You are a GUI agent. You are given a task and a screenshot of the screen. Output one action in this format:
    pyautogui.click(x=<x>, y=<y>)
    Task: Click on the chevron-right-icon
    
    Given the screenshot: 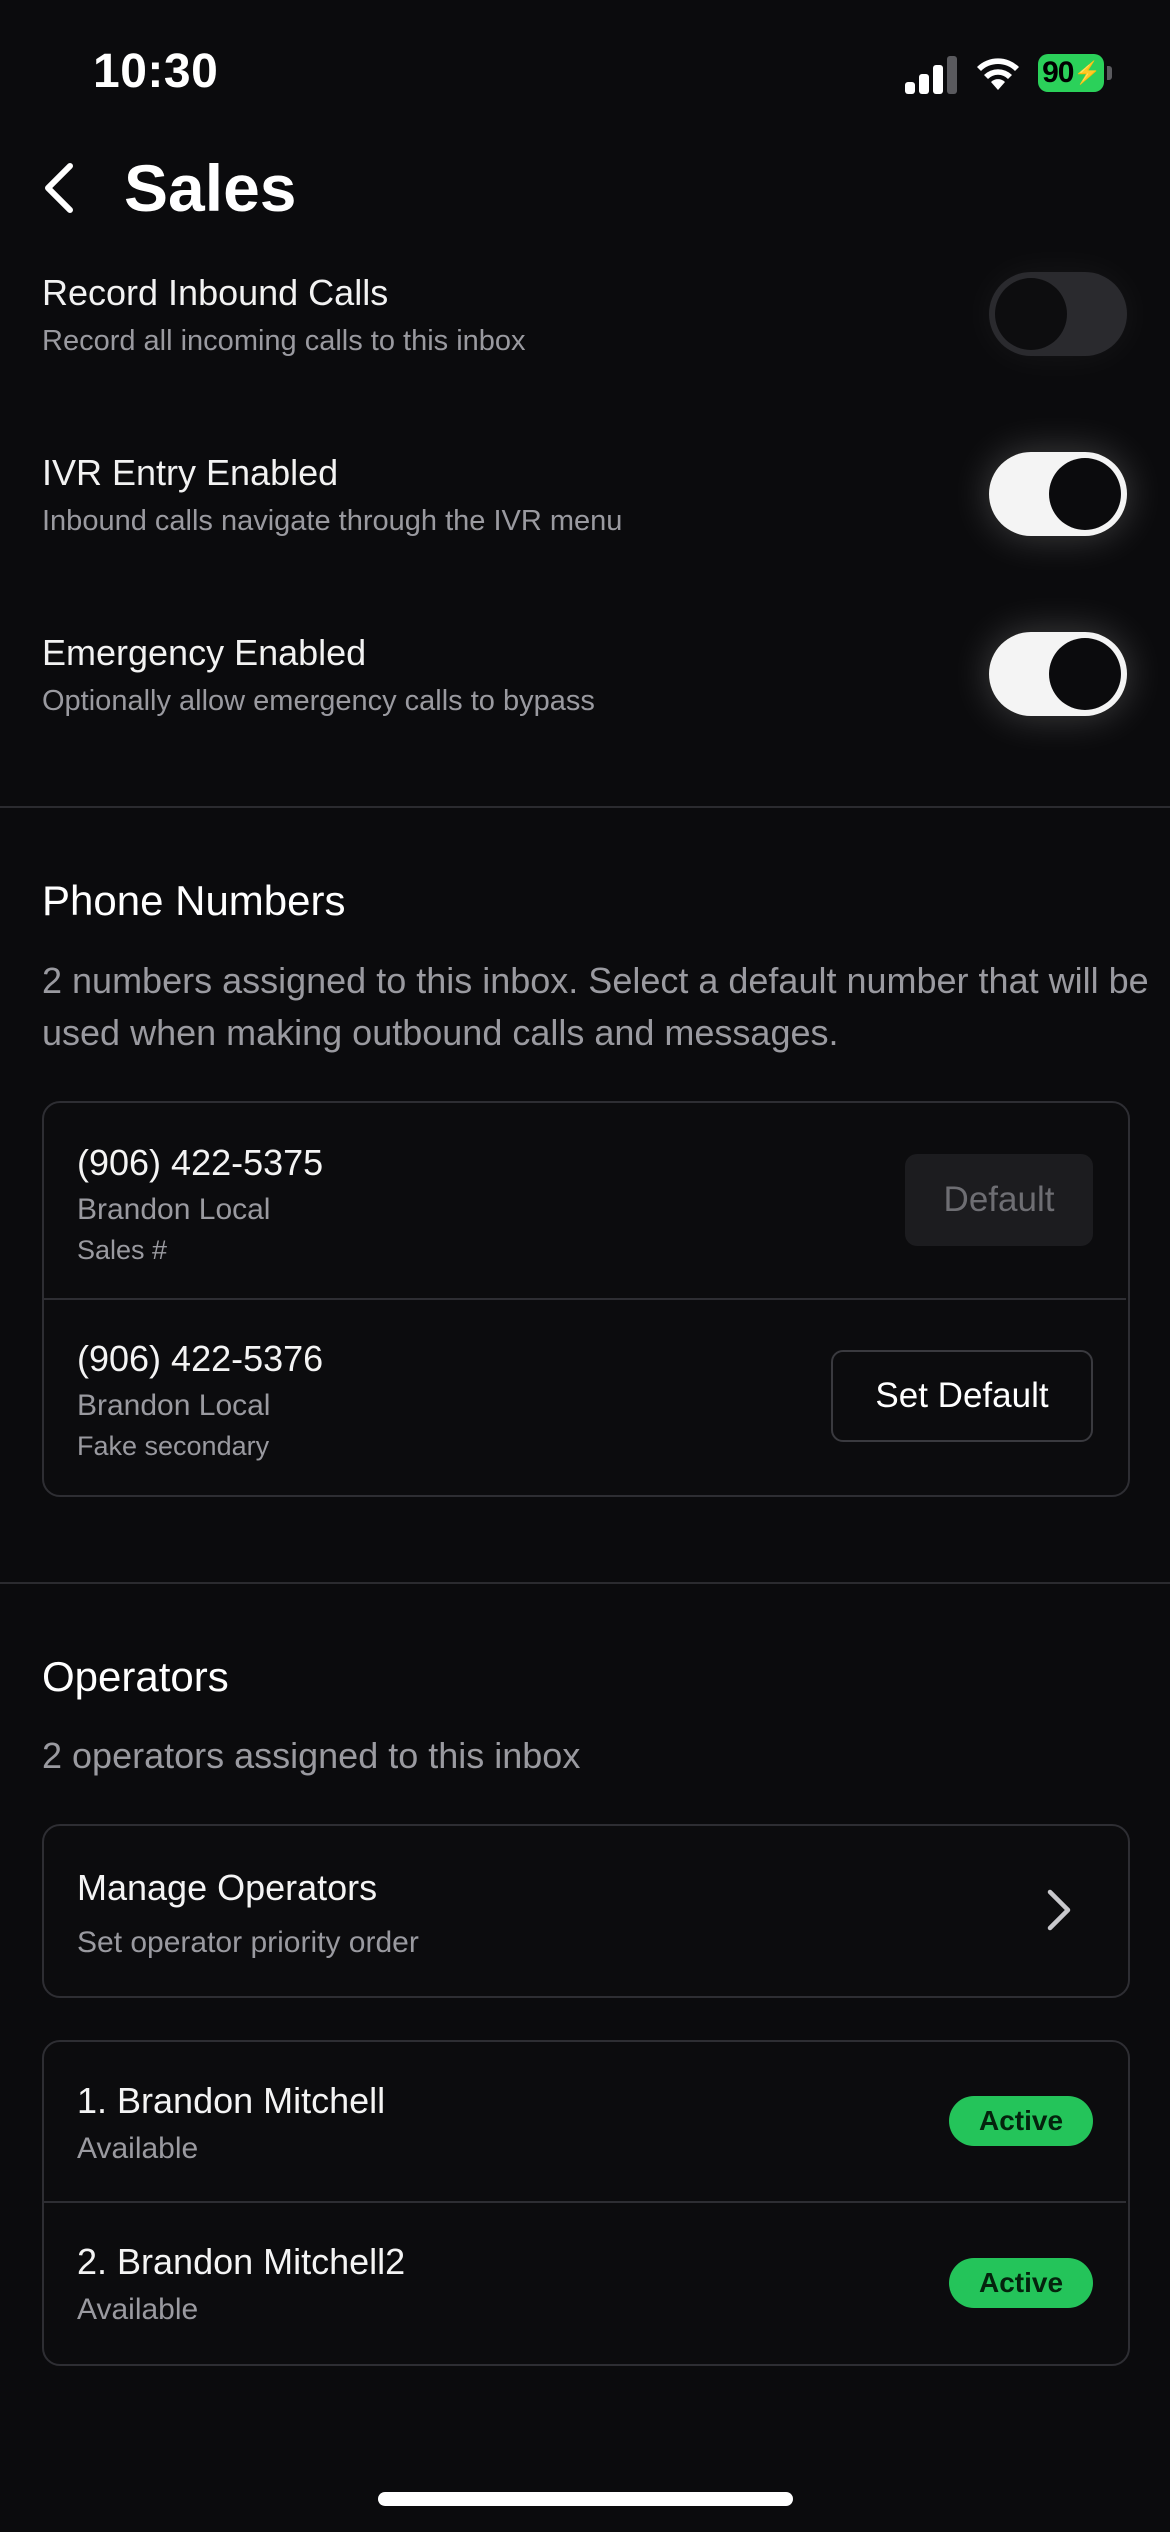 What is the action you would take?
    pyautogui.click(x=1059, y=1910)
    